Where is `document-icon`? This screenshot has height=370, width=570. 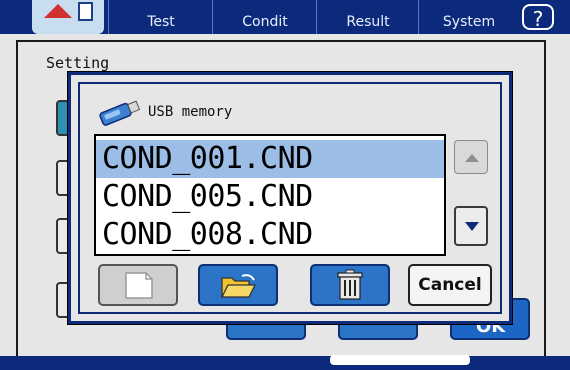
document-icon is located at coordinates (85, 11).